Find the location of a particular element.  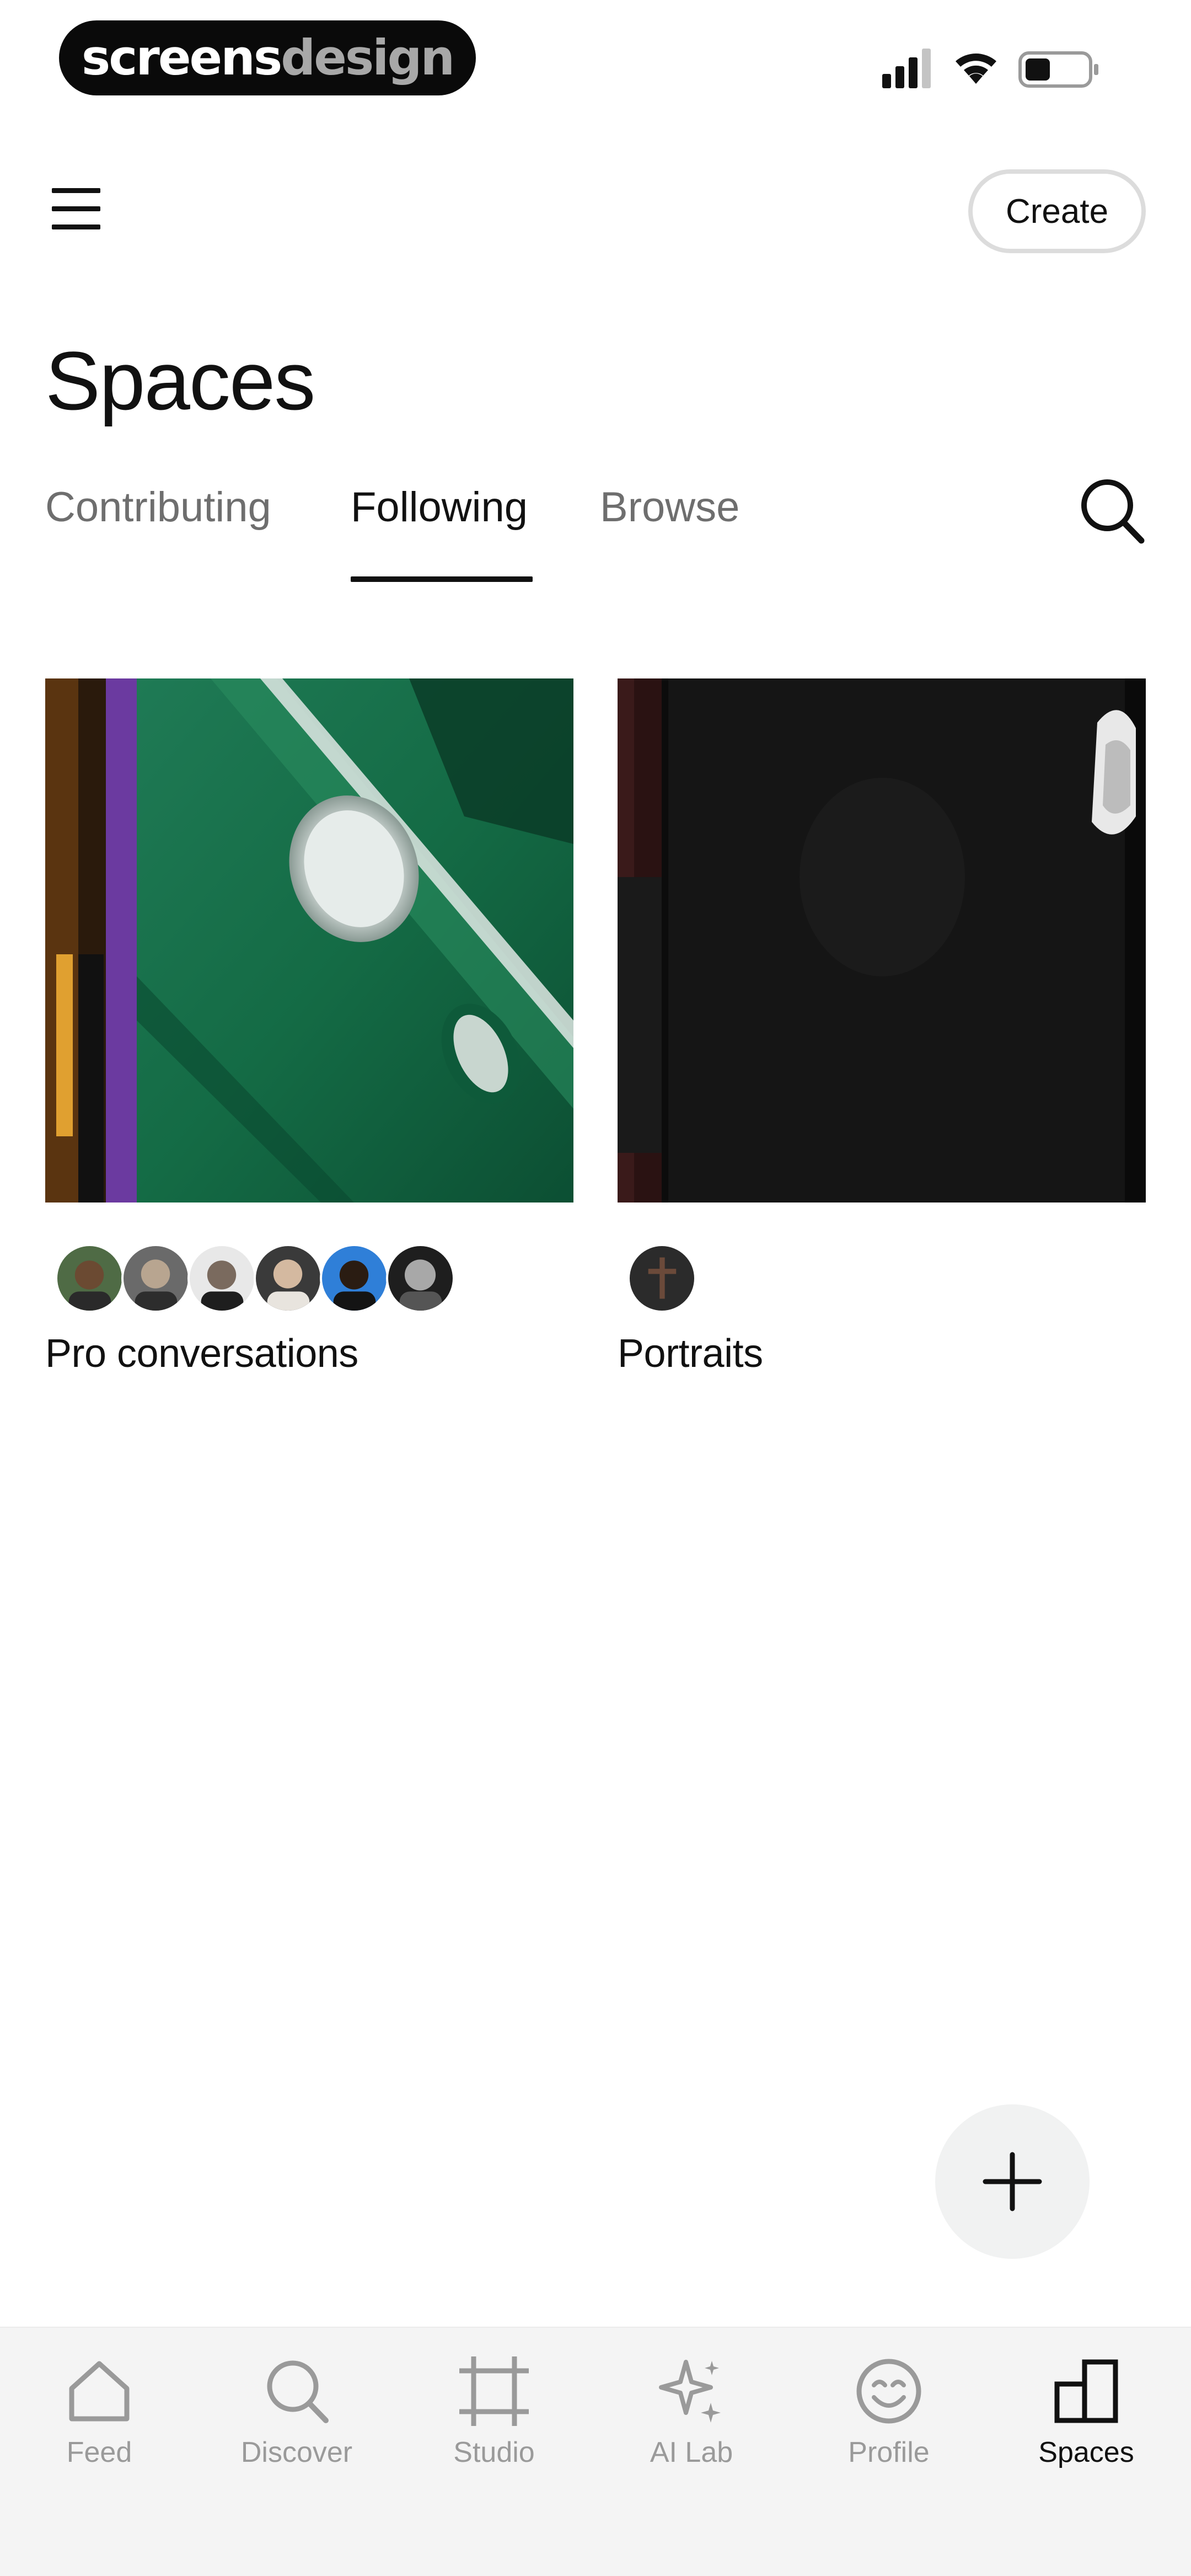

create-button: Create is located at coordinates (1057, 211).